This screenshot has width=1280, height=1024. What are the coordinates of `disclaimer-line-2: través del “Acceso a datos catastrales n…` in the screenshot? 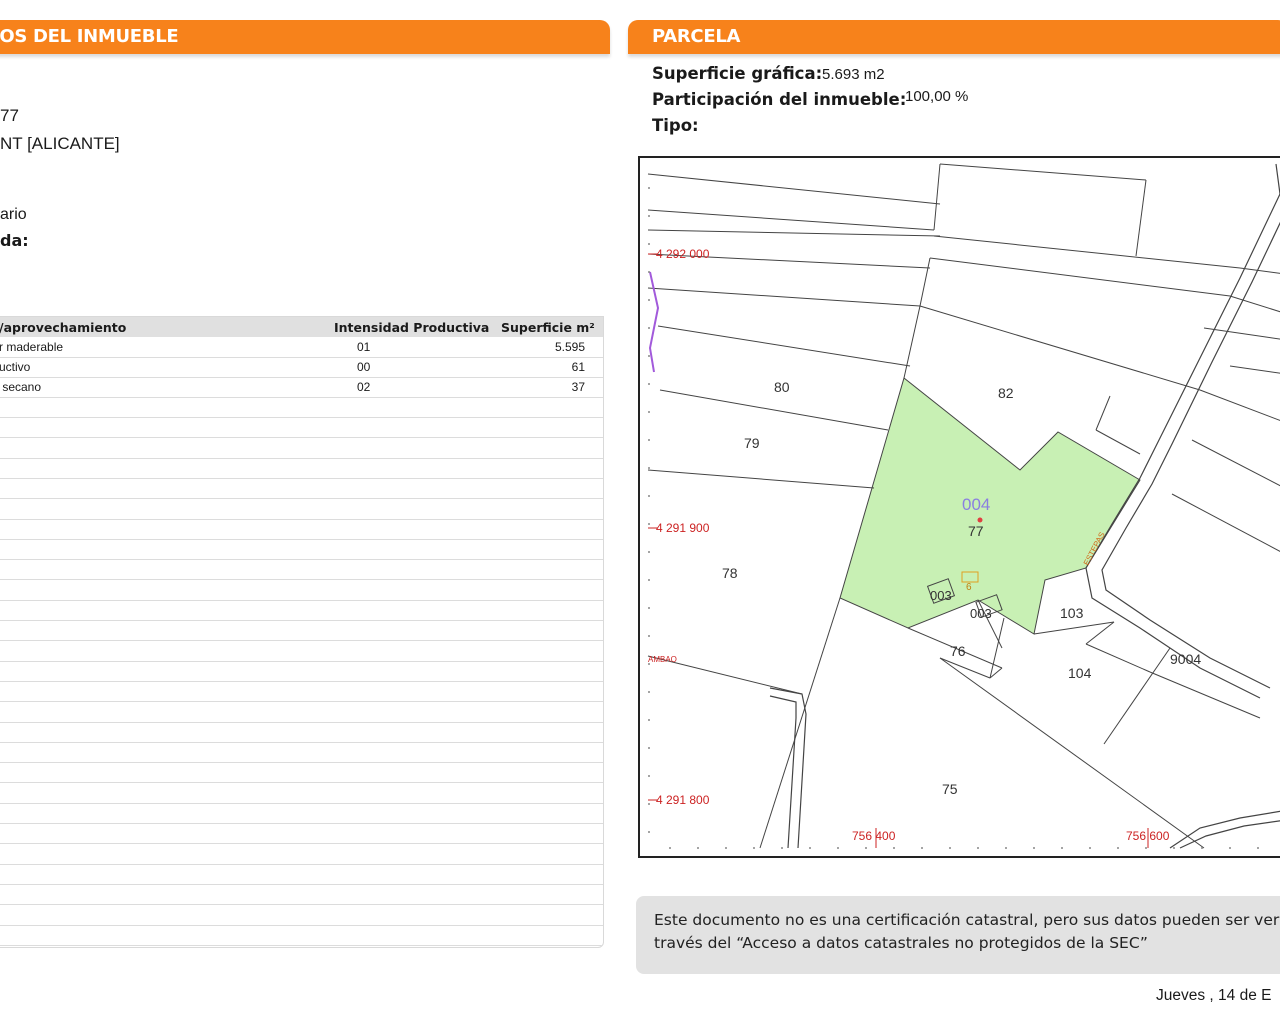 It's located at (901, 943).